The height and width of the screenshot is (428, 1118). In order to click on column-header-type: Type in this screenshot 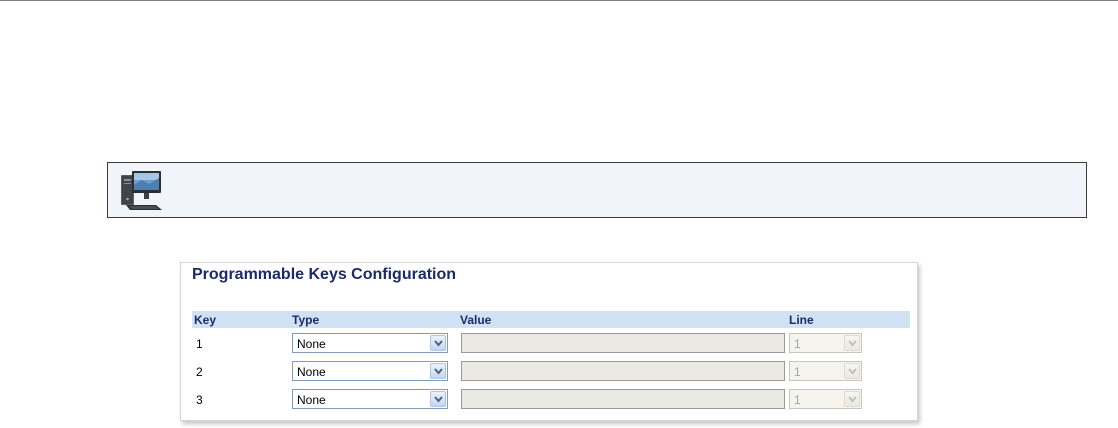, I will do `click(306, 320)`.